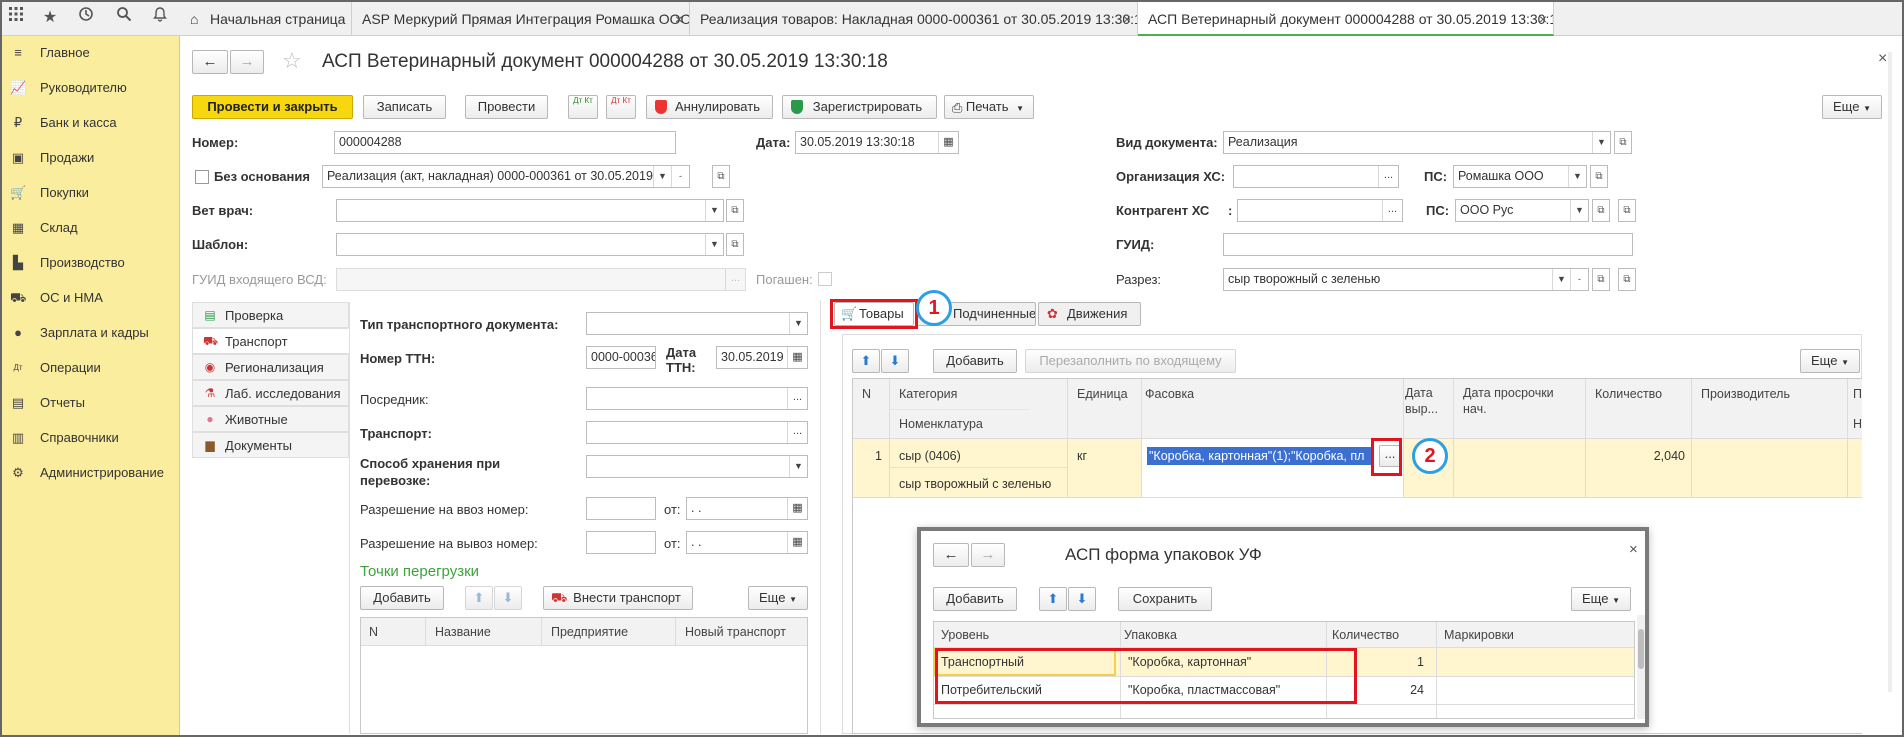 This screenshot has height=737, width=1904. Describe the element at coordinates (1165, 599) in the screenshot. I see `popup-save-button: Сохранить` at that location.